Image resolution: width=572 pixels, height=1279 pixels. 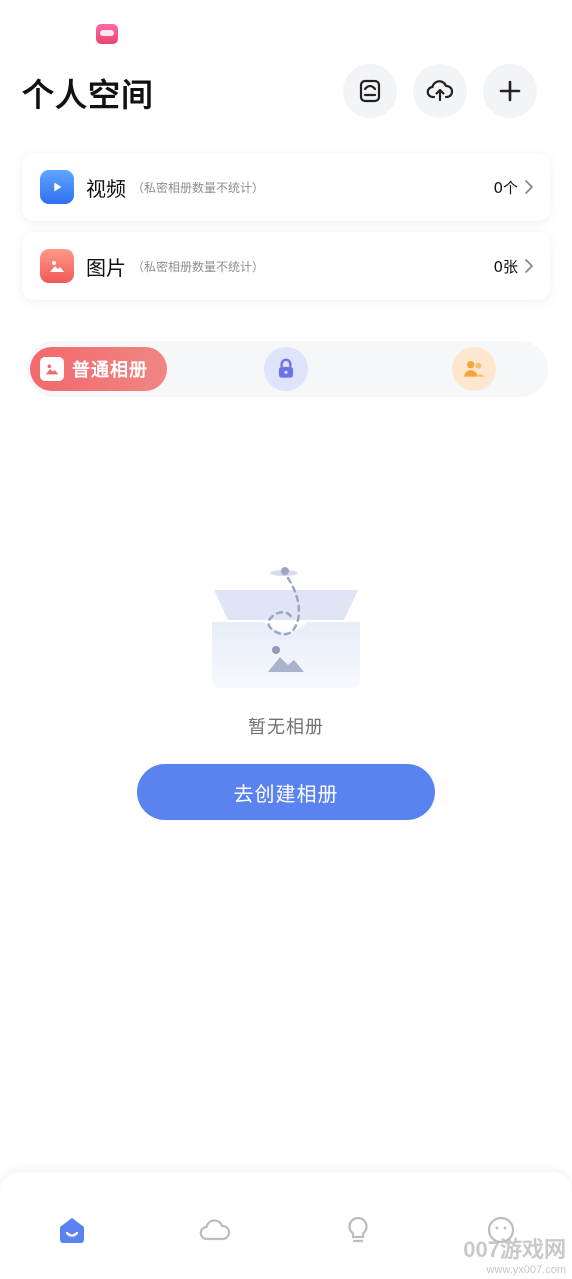 I want to click on page-title: 个人空间, so click(x=88, y=95).